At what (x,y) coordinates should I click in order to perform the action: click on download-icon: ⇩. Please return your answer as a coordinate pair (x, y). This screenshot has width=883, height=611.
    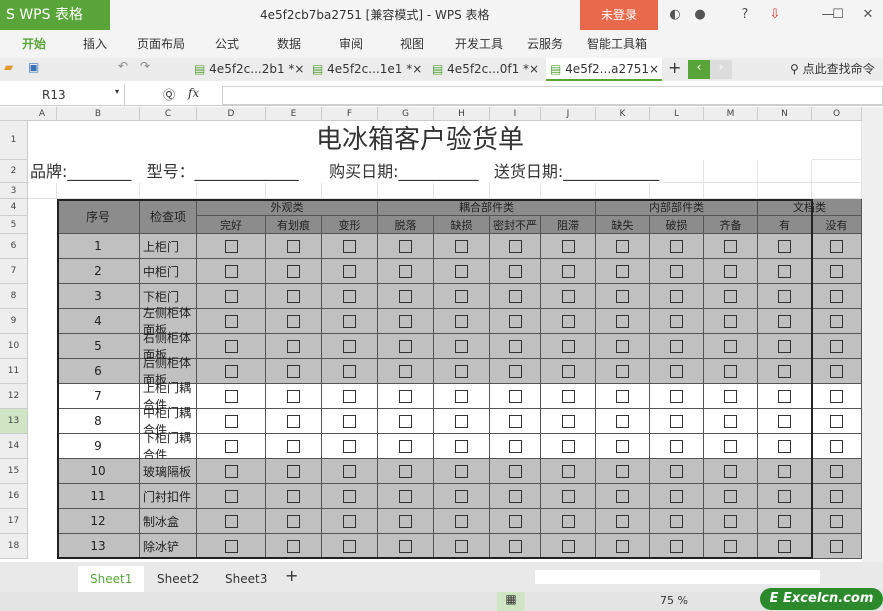
    Looking at the image, I should click on (775, 15).